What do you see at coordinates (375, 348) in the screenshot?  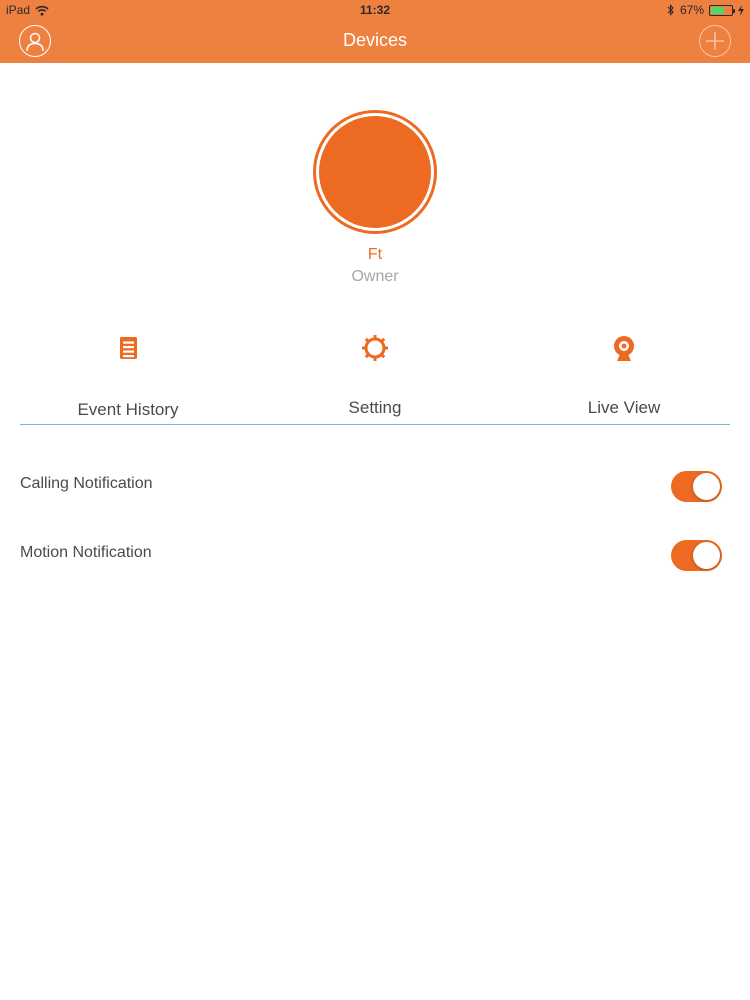 I see `settings-gear-icon` at bounding box center [375, 348].